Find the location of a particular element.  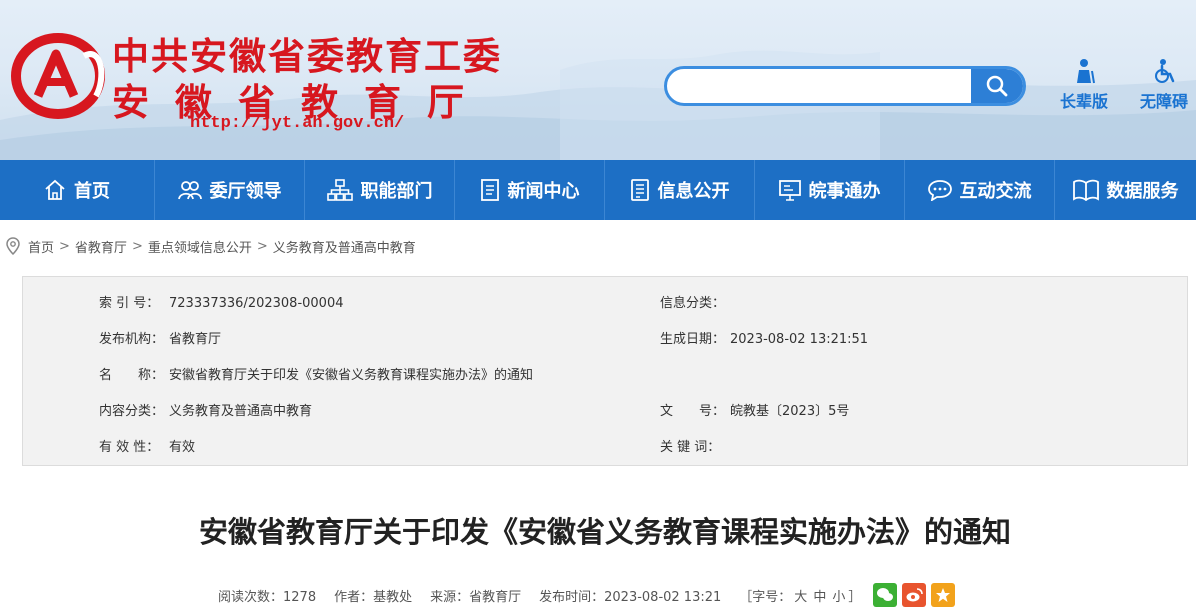

info-label: 有 效 性： is located at coordinates (129, 447).